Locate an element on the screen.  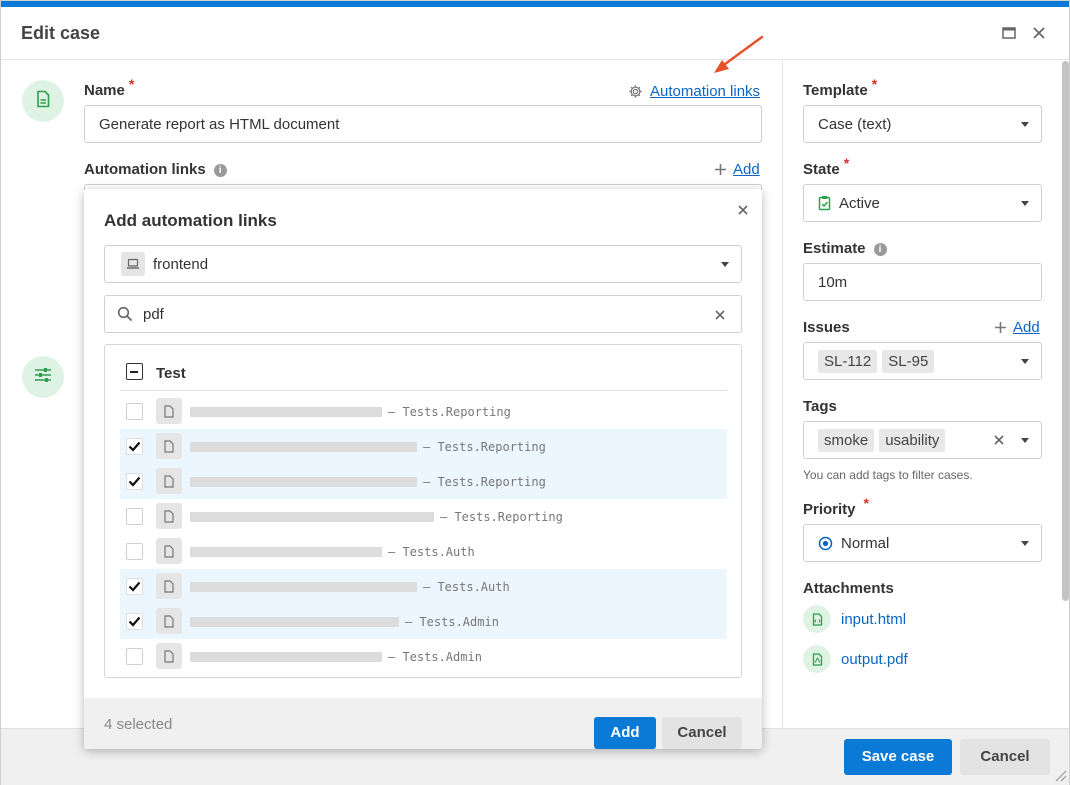
cancel-button: Cancel is located at coordinates (1005, 757).